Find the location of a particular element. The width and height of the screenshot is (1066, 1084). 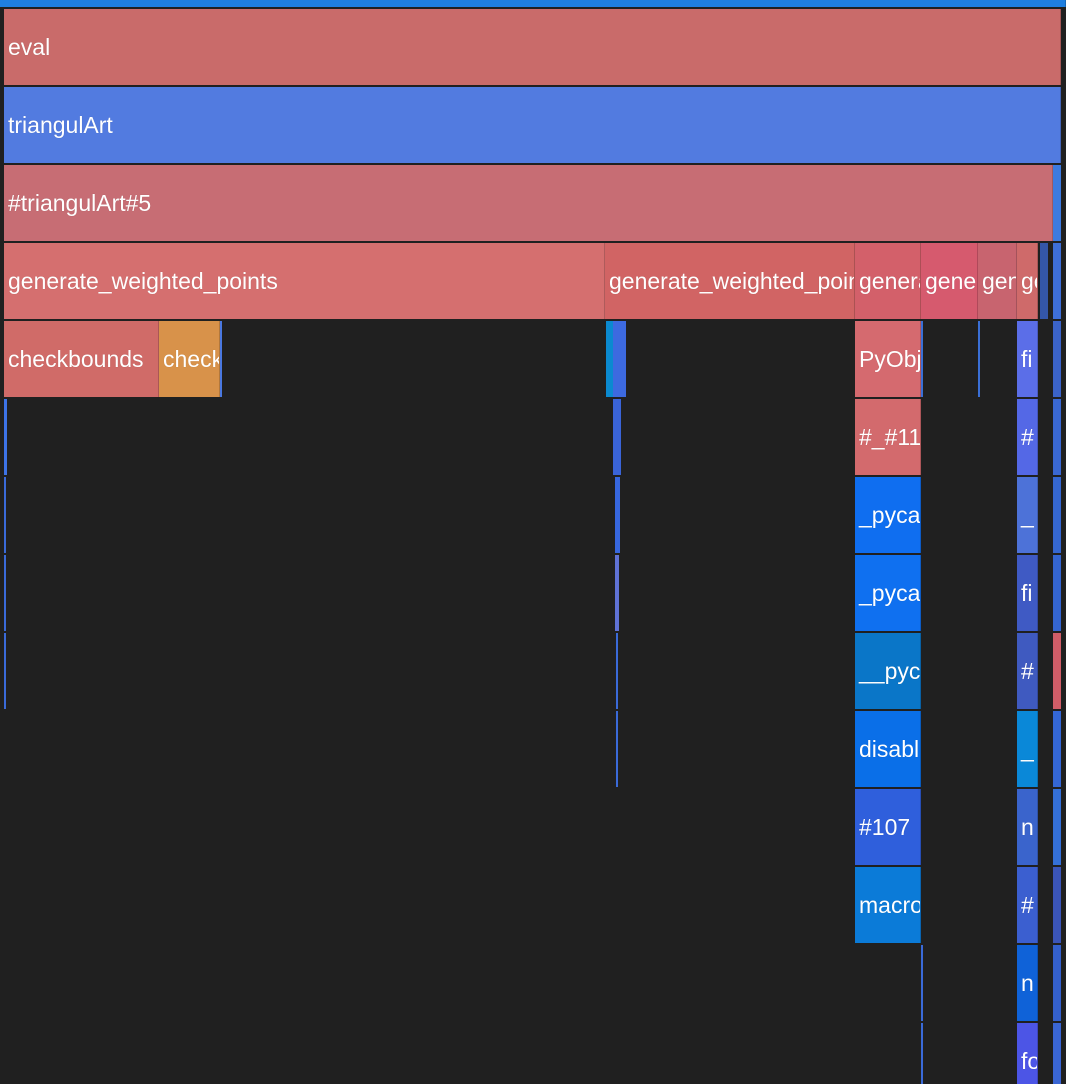

flame-frame-label: #107 is located at coordinates (885, 827).